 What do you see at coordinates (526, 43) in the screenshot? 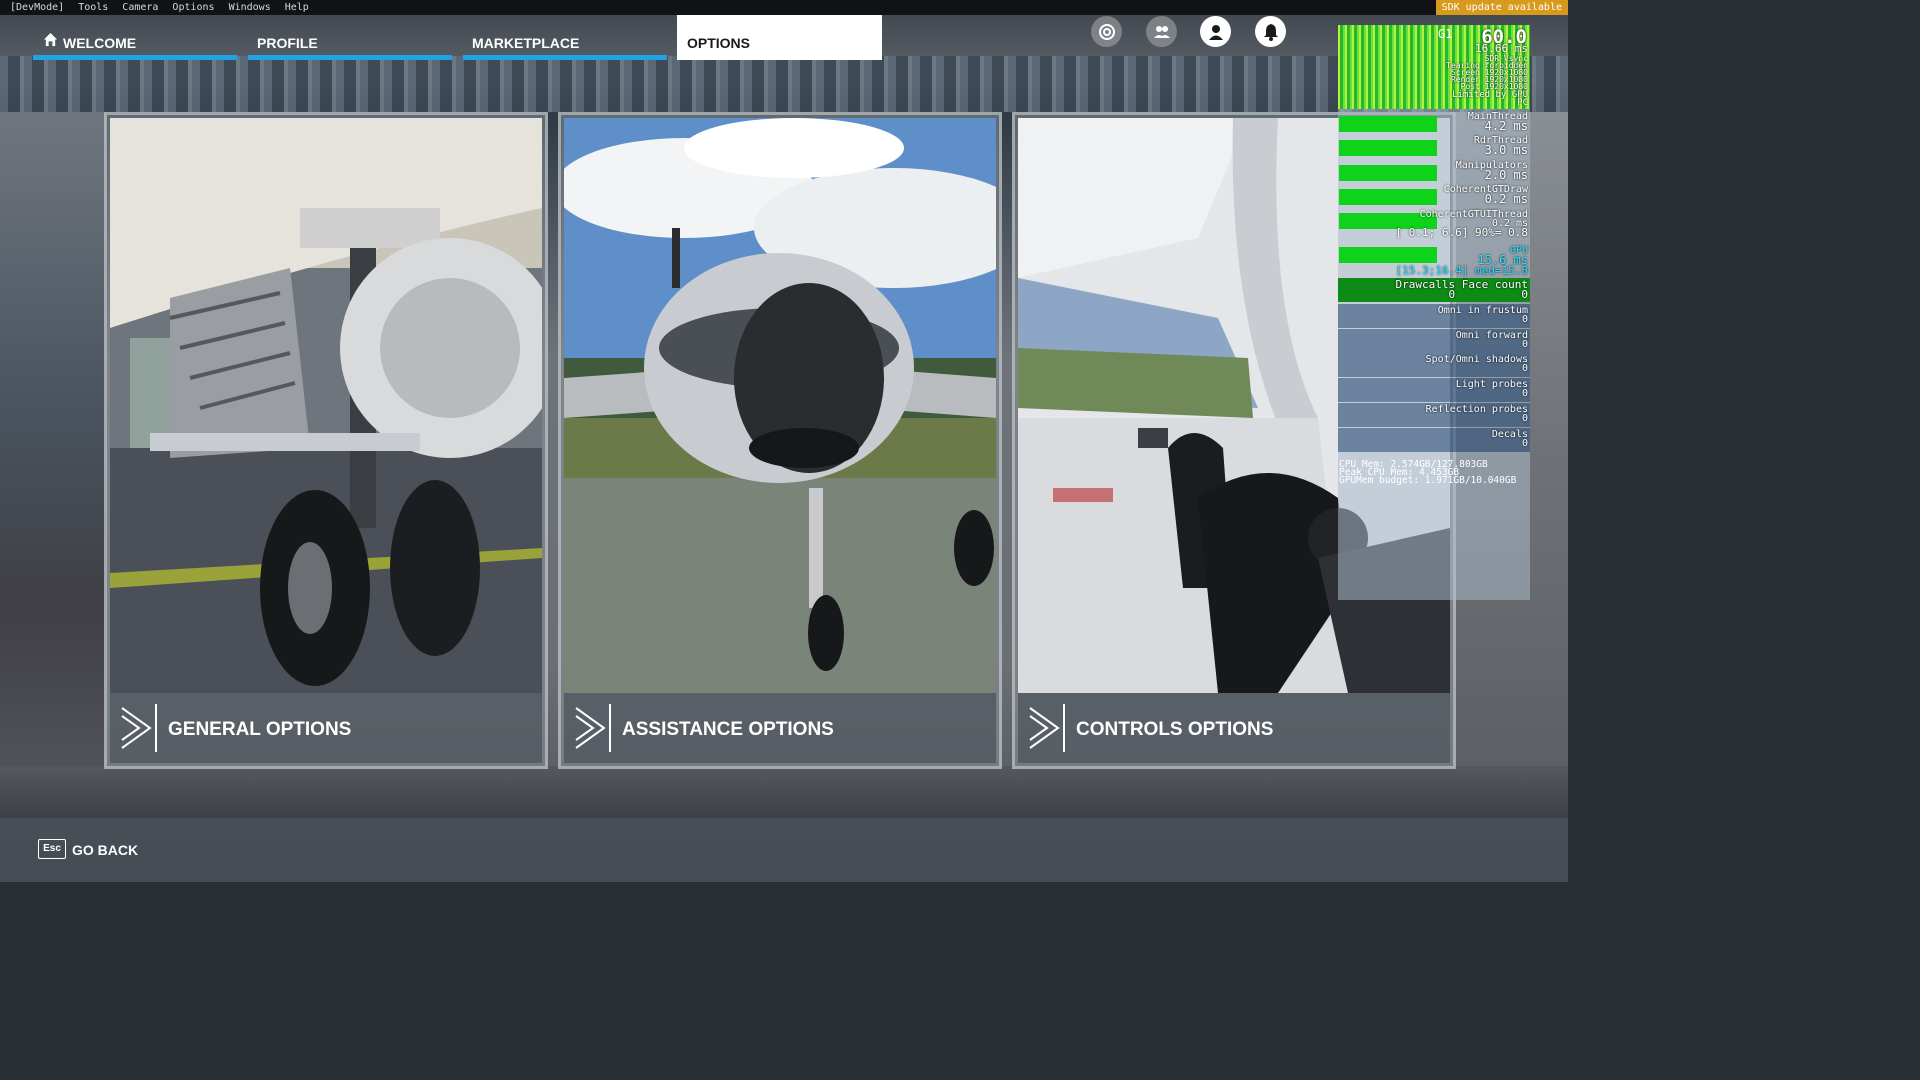
I see `tab-marketplace-label: MARKETPLACE` at bounding box center [526, 43].